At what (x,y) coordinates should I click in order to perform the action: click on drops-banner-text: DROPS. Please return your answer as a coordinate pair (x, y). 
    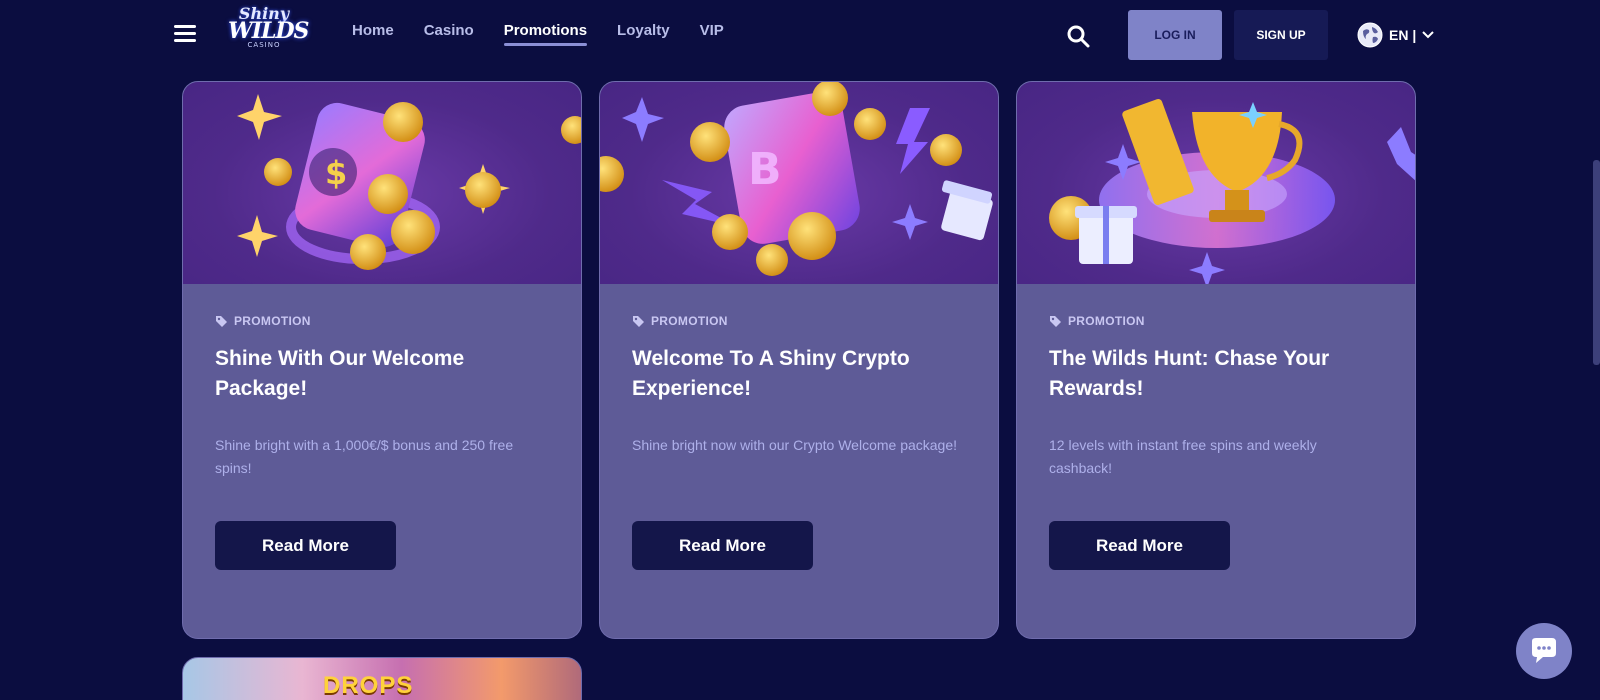
    Looking at the image, I should click on (368, 685).